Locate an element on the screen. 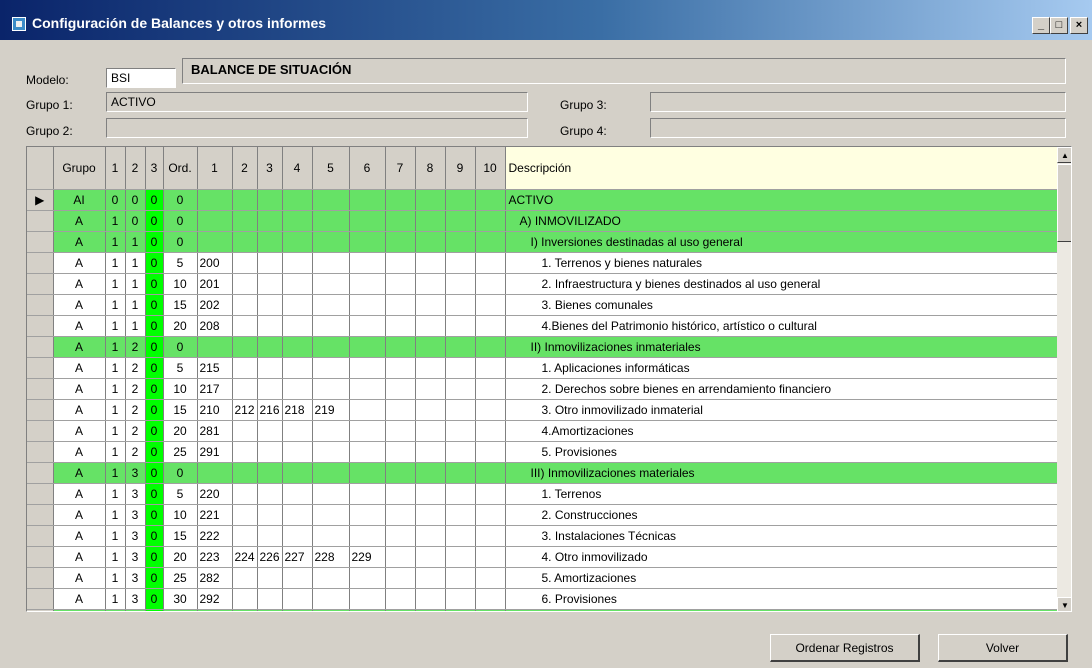  cell-cuenta-4: 227 is located at coordinates (297, 557).